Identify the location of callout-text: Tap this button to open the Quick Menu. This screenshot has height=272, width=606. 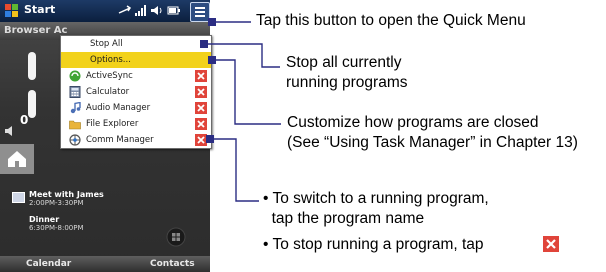
(391, 20).